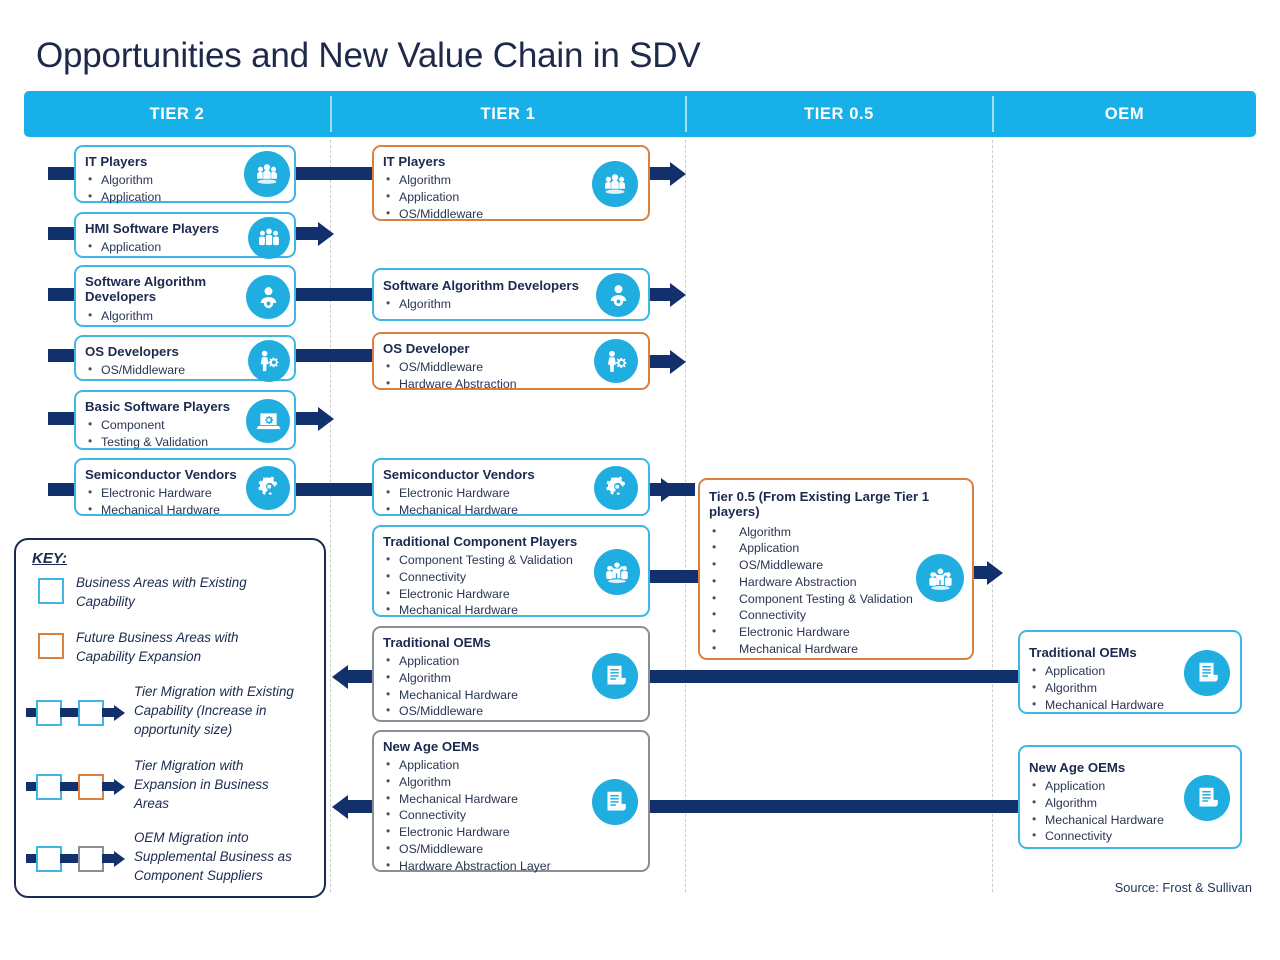  Describe the element at coordinates (213, 857) in the screenshot. I see `legend-line: Supplemental Business as` at that location.